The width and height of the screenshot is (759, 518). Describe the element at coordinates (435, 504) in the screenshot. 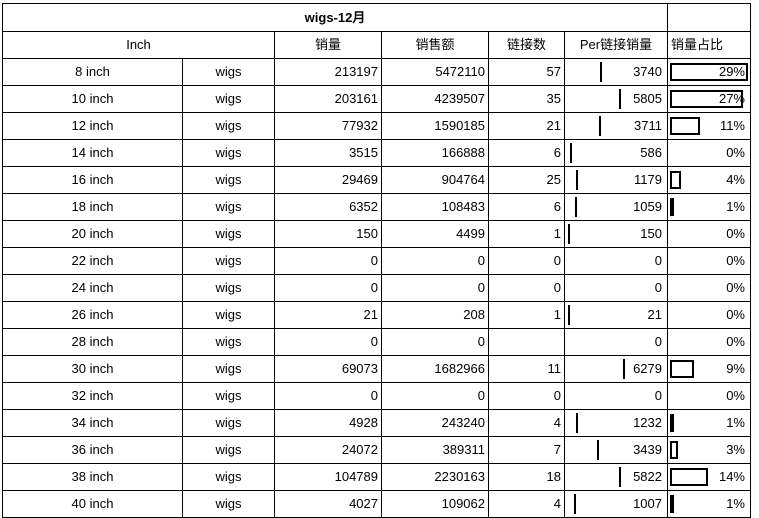

I see `sales-amount-cell: 109062` at that location.